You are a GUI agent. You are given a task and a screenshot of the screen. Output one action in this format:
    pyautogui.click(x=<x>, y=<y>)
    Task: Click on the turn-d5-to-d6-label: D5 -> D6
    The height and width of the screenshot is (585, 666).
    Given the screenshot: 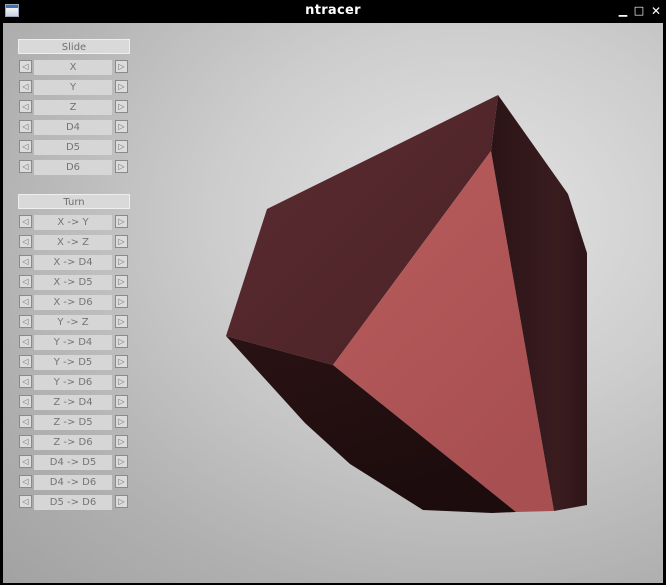 What is the action you would take?
    pyautogui.click(x=73, y=502)
    